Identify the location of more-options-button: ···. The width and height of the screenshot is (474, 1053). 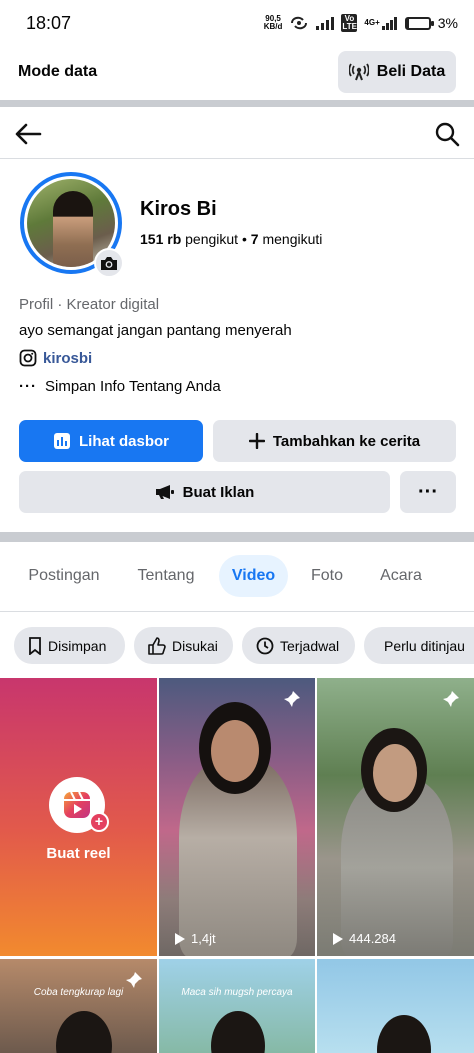
(428, 492).